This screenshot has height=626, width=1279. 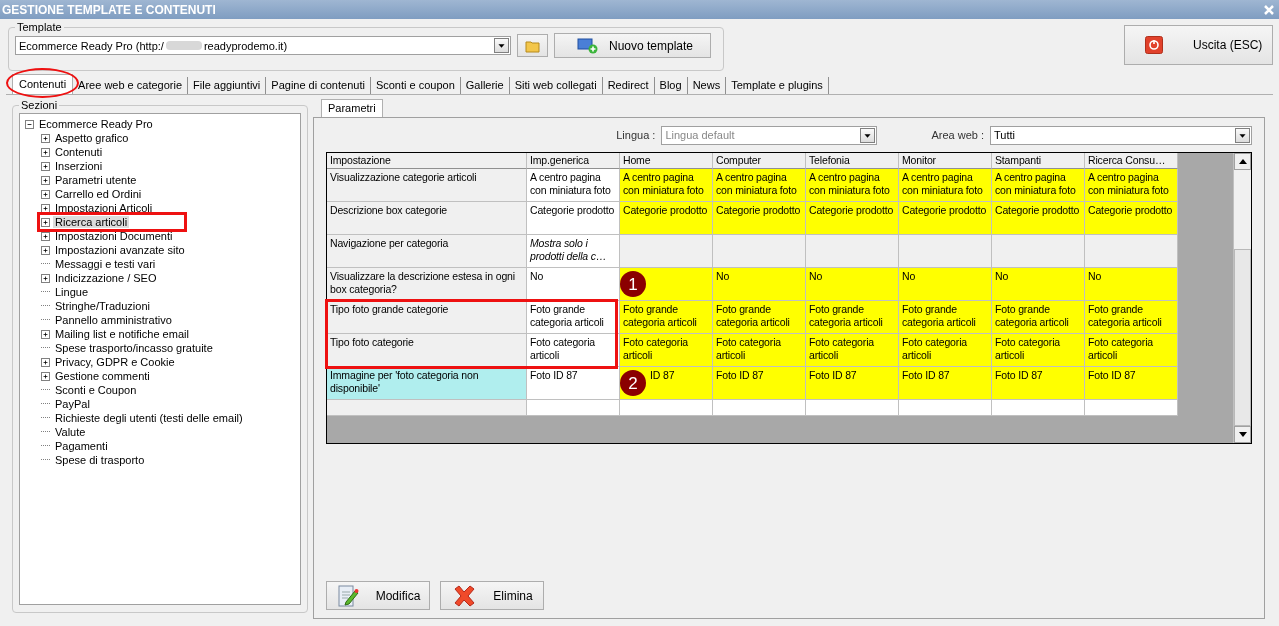 What do you see at coordinates (671, 85) in the screenshot?
I see `tab: Blog` at bounding box center [671, 85].